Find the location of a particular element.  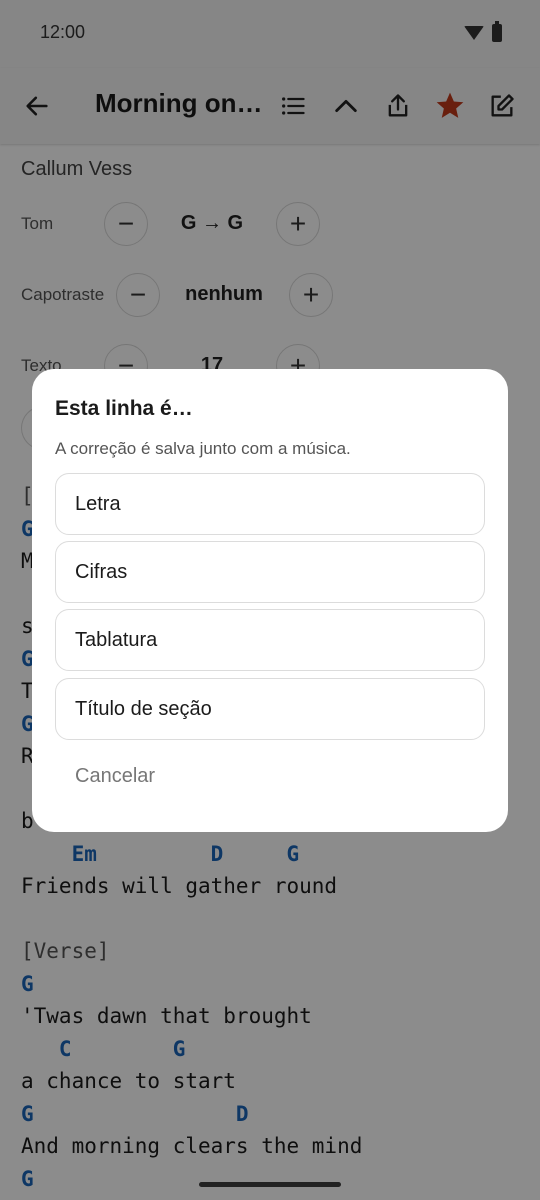

dialog-subtitle: A correção é salva junto com a música. is located at coordinates (203, 448).